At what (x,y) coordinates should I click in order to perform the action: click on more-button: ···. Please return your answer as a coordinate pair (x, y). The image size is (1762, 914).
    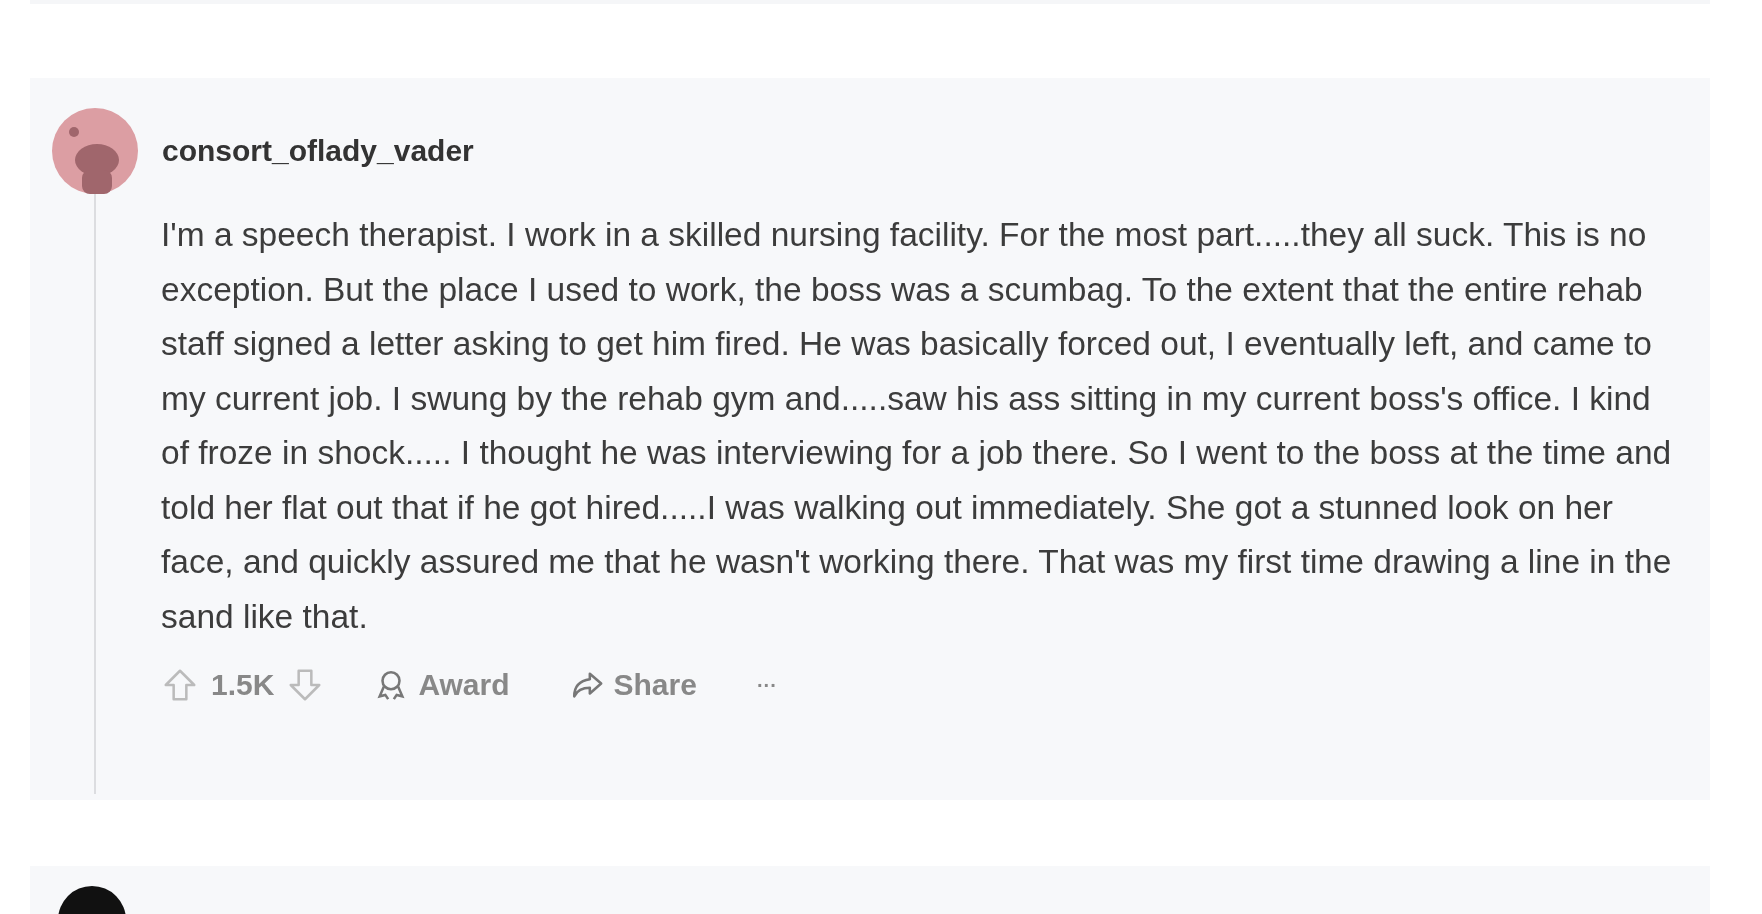
    Looking at the image, I should click on (766, 685).